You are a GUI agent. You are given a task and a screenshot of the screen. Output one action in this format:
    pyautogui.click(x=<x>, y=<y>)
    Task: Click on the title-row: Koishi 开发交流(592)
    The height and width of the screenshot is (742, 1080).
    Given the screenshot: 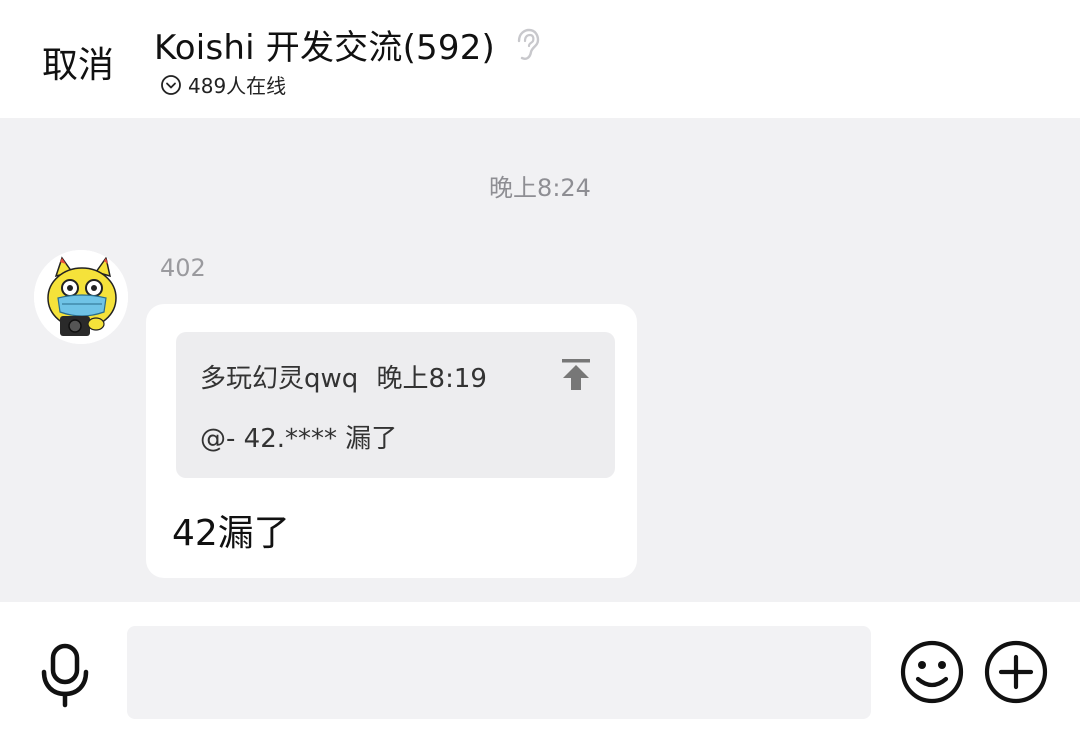 What is the action you would take?
    pyautogui.click(x=347, y=44)
    